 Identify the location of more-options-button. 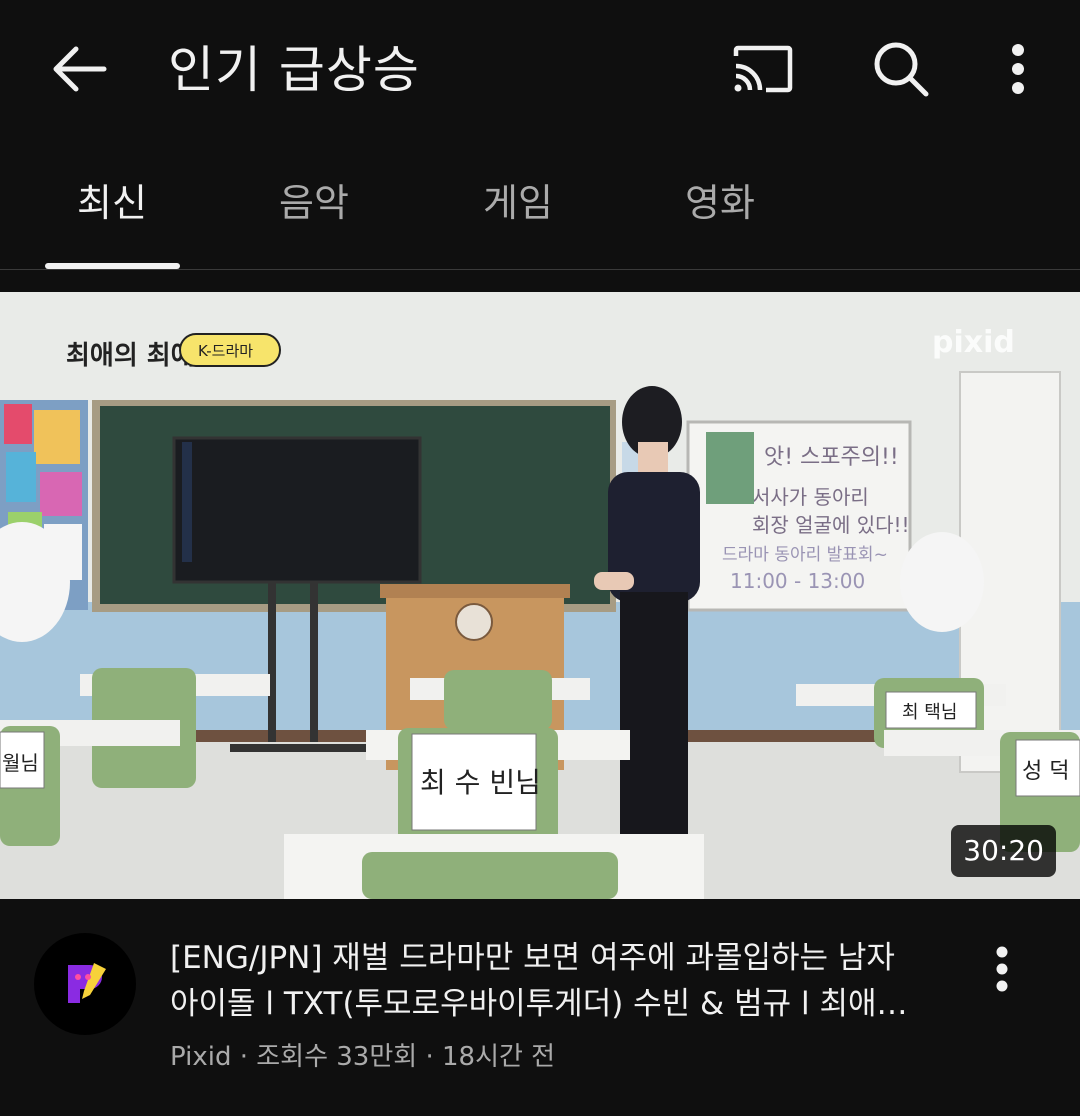
(1018, 69).